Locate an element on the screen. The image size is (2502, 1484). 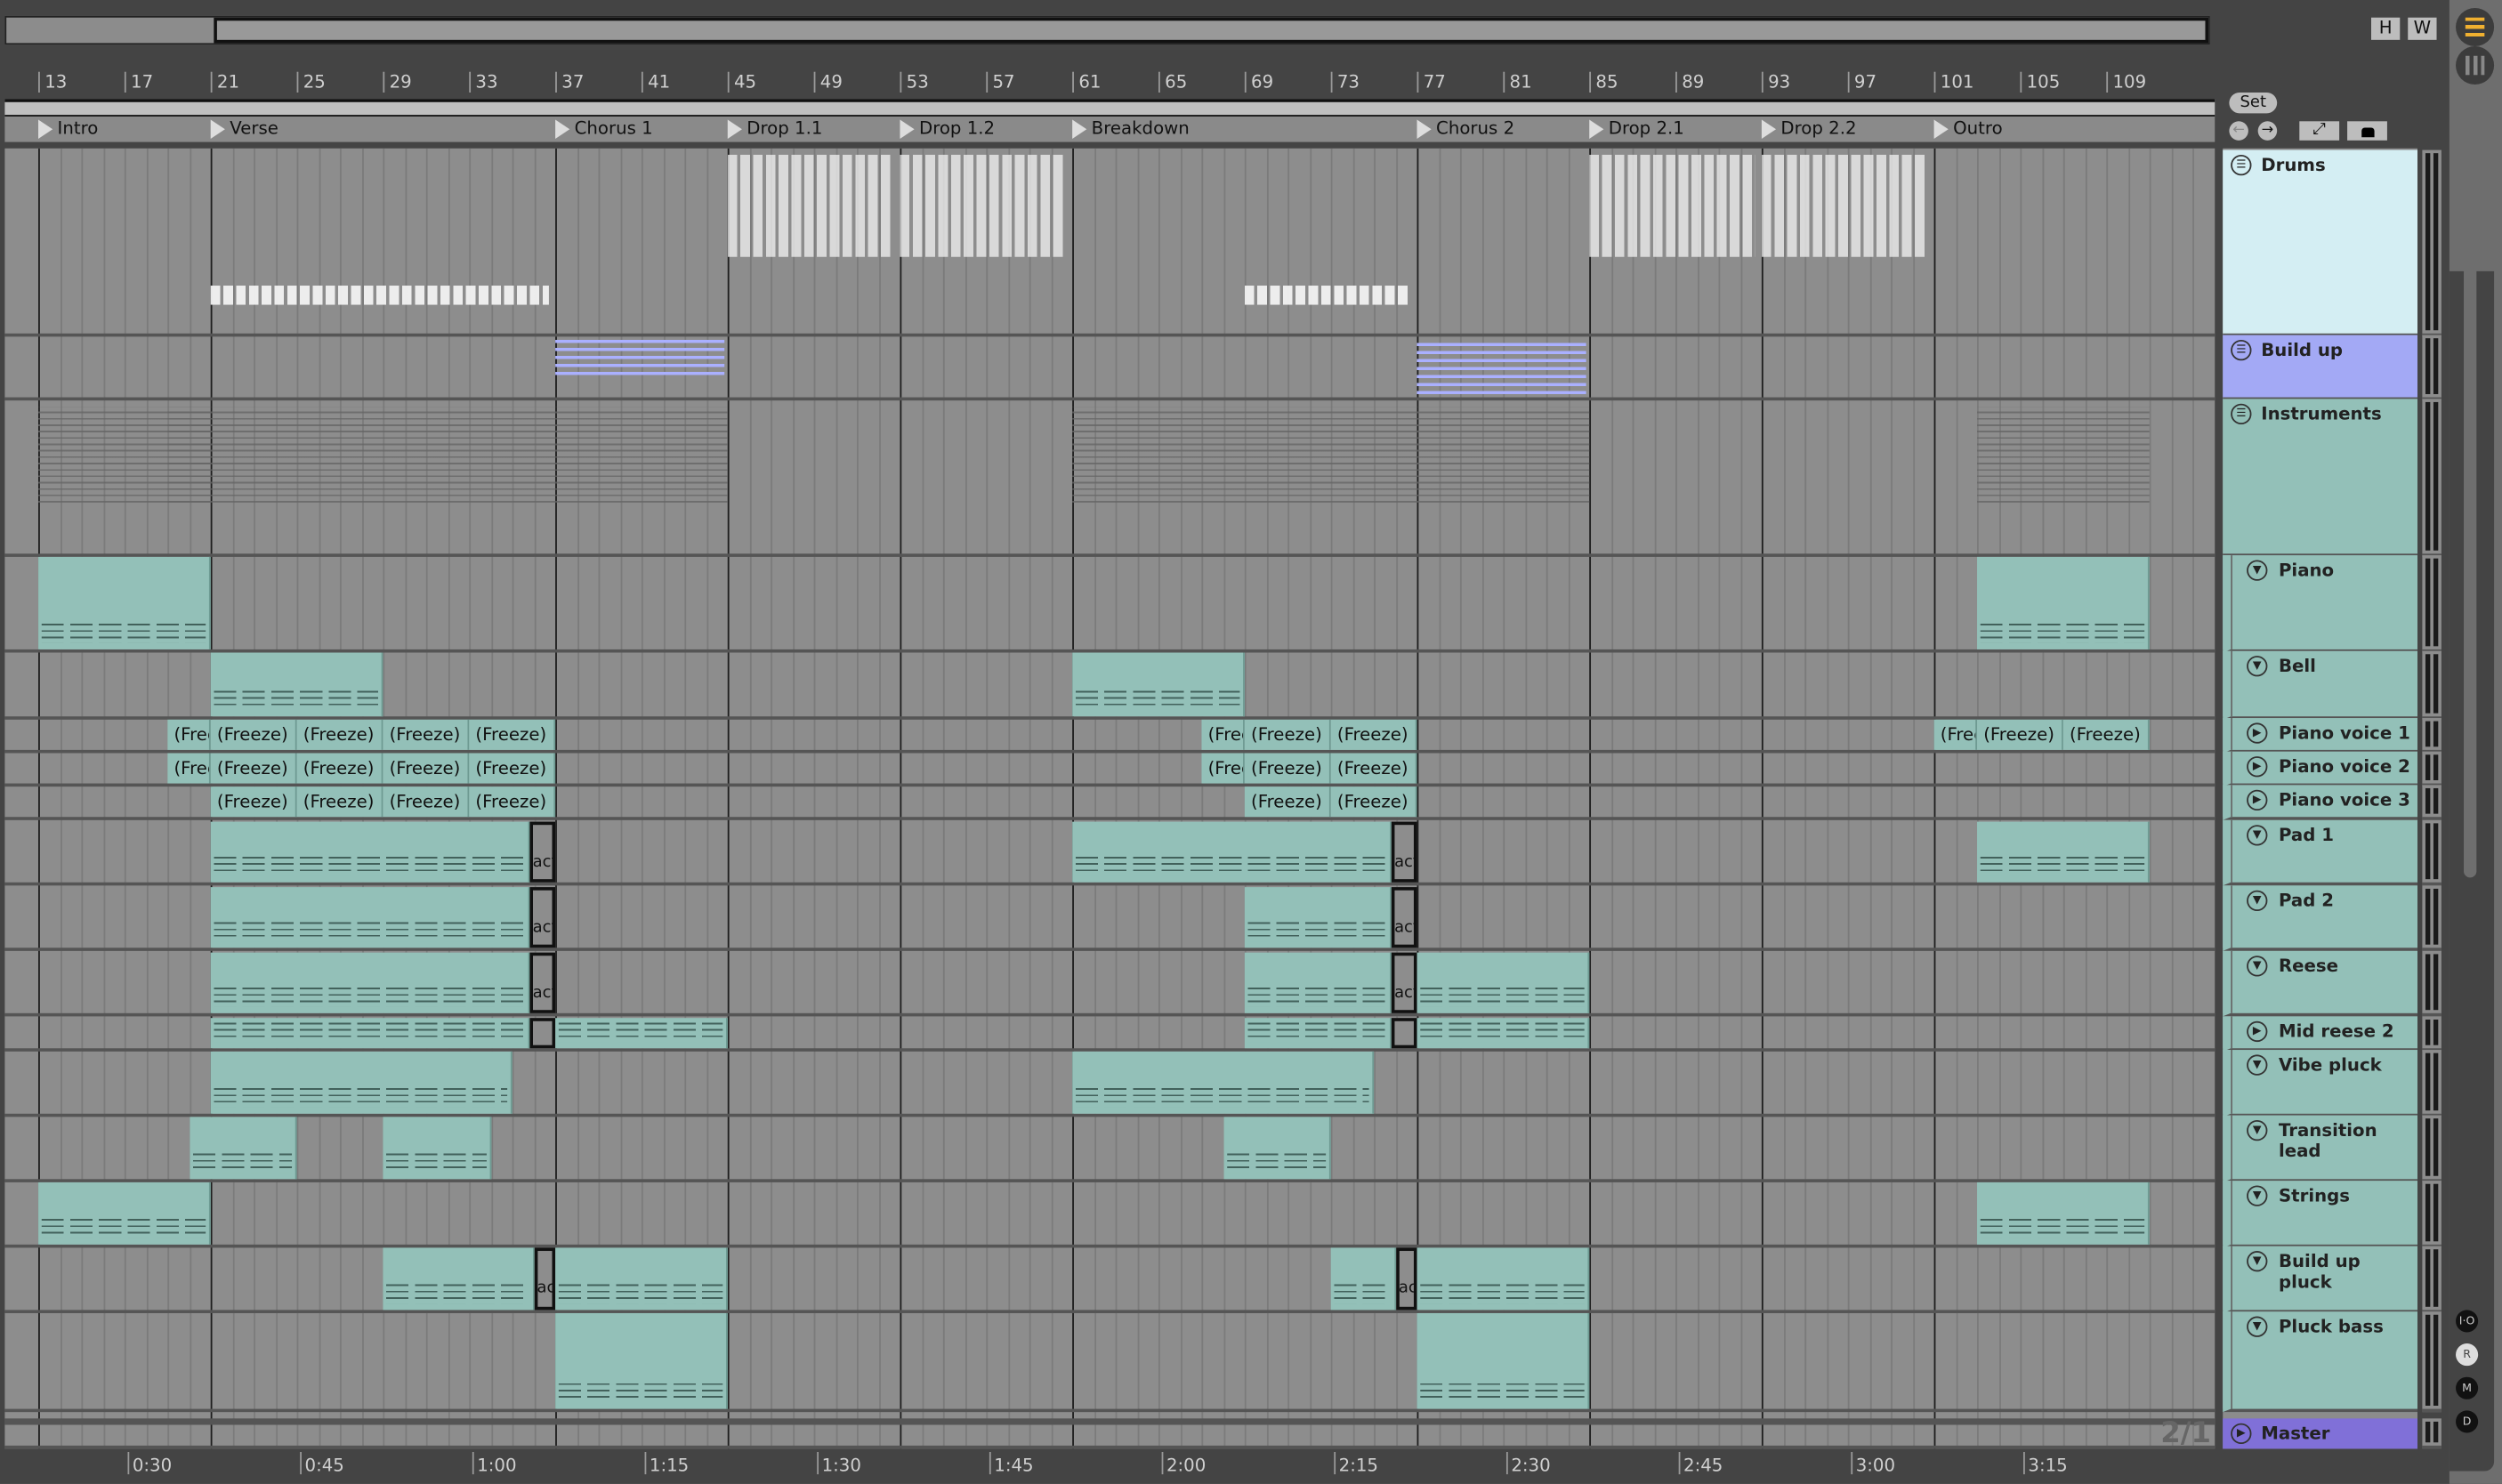
frozen-clip-end is located at coordinates (542, 1033).